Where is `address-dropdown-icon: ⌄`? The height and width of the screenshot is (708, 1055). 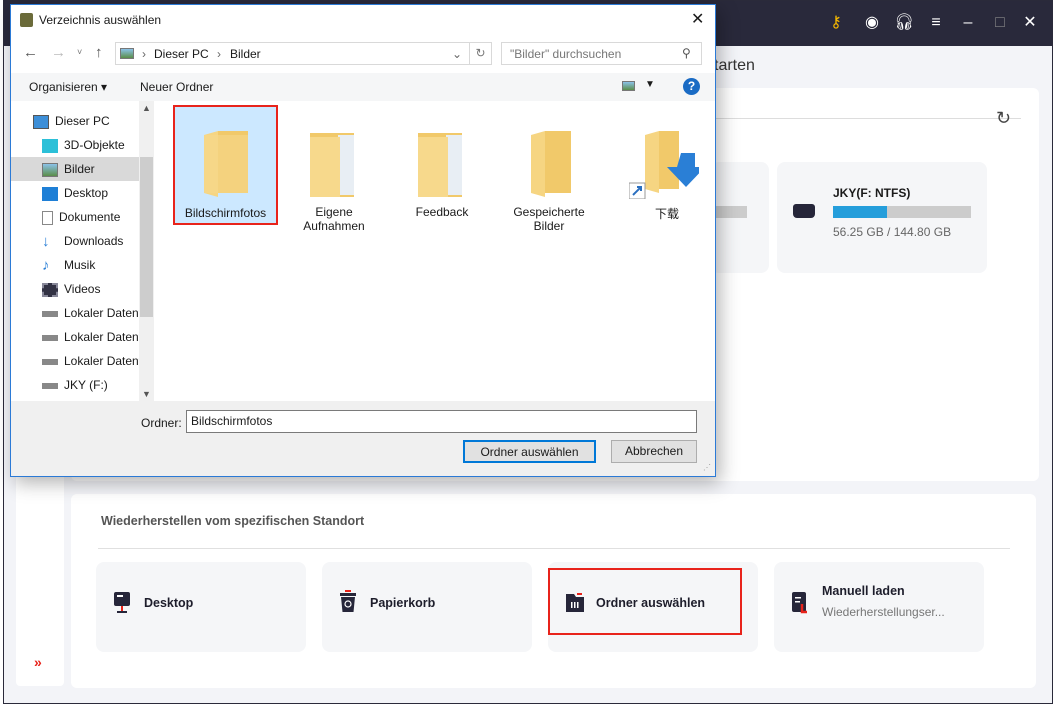 address-dropdown-icon: ⌄ is located at coordinates (457, 54).